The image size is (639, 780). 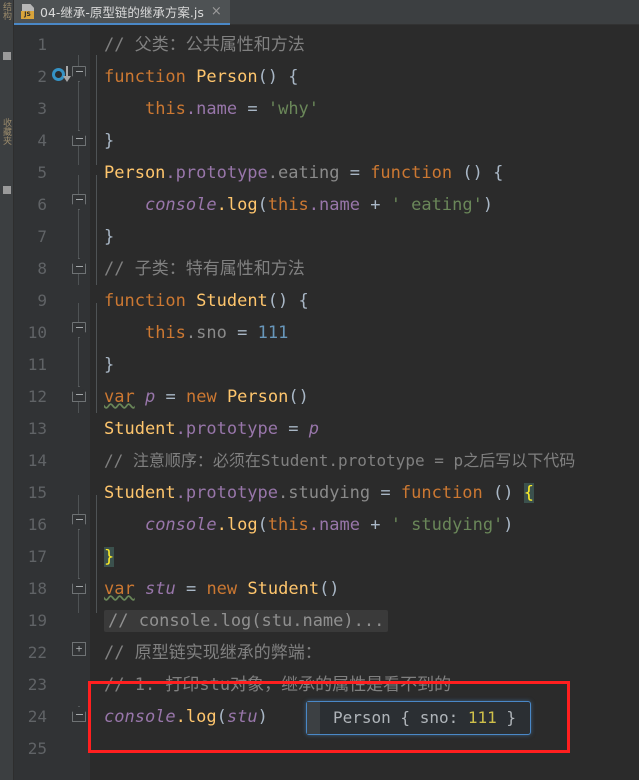 What do you see at coordinates (227, 77) in the screenshot?
I see `function-name: Person` at bounding box center [227, 77].